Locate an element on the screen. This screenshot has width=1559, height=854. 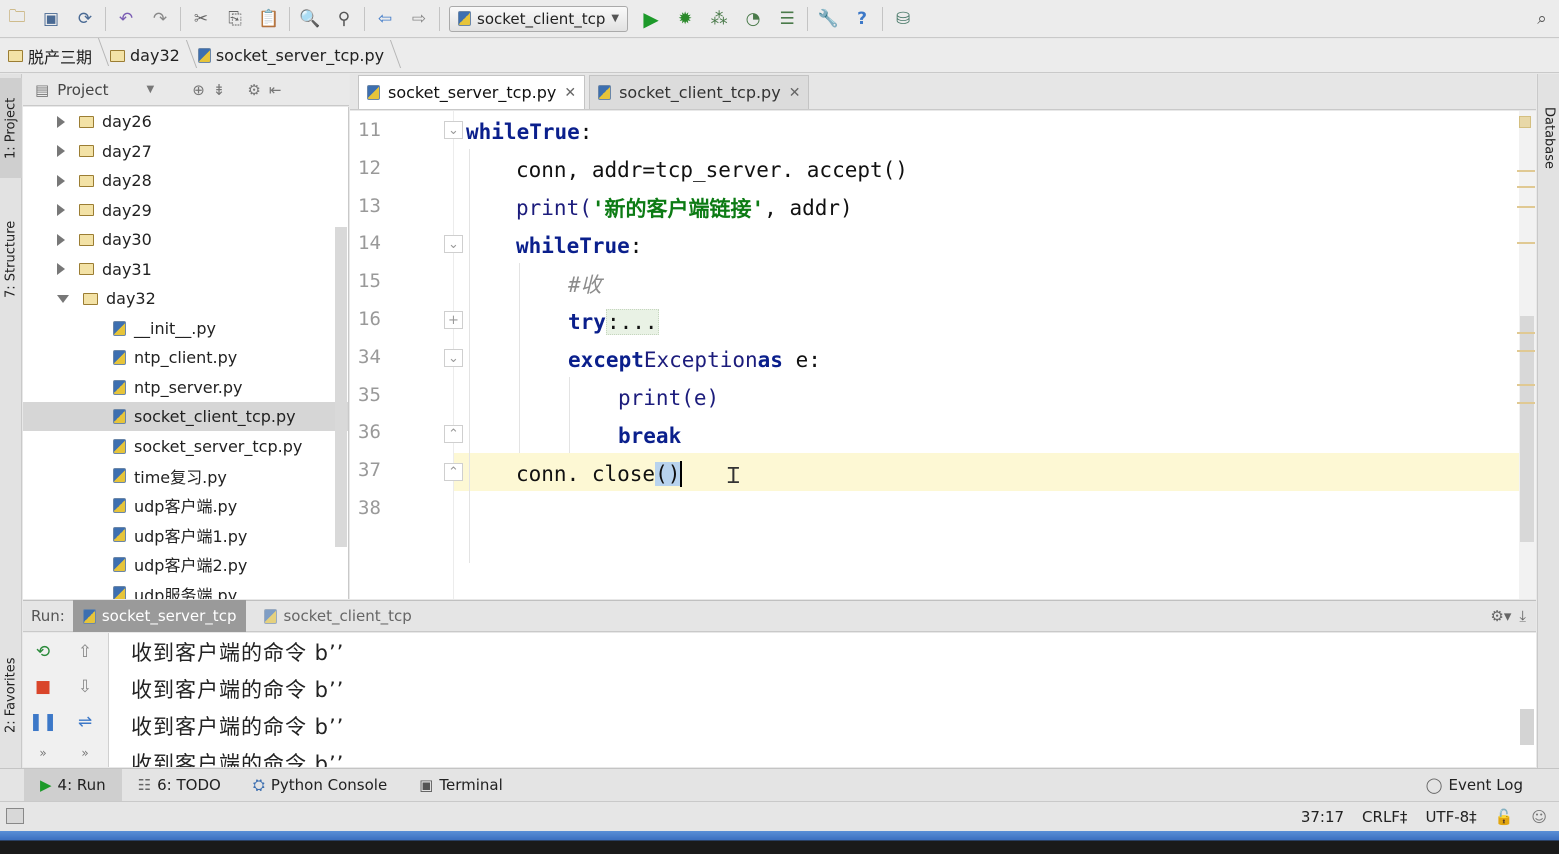
tab-socket-client-tcp: socket_client_tcp.py ✕ is located at coordinates (699, 92).